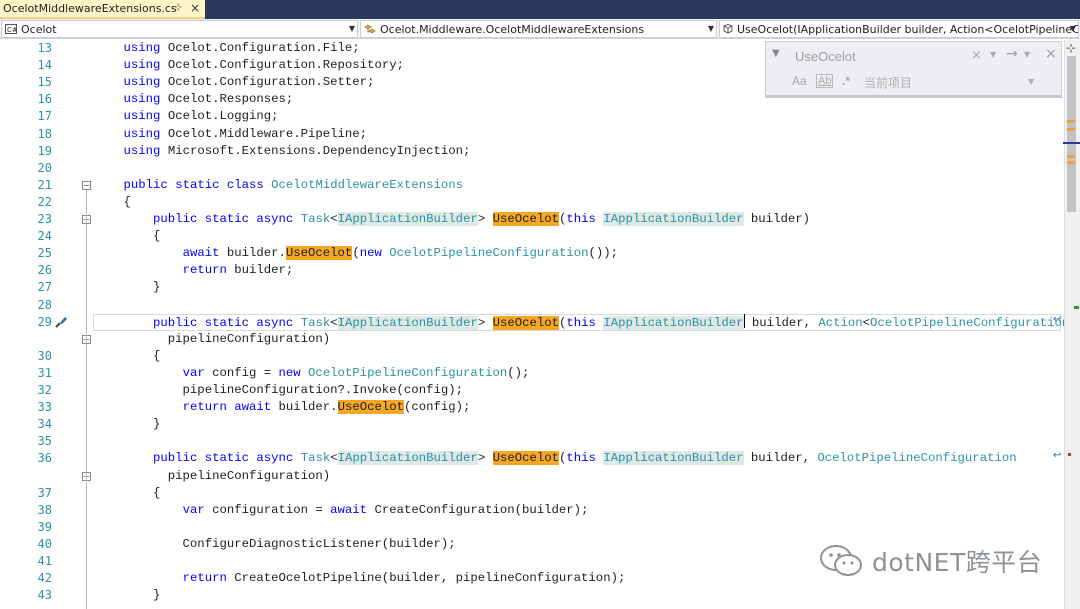 Image resolution: width=1080 pixels, height=609 pixels. Describe the element at coordinates (195, 8) in the screenshot. I see `close-tab-icon: ×` at that location.